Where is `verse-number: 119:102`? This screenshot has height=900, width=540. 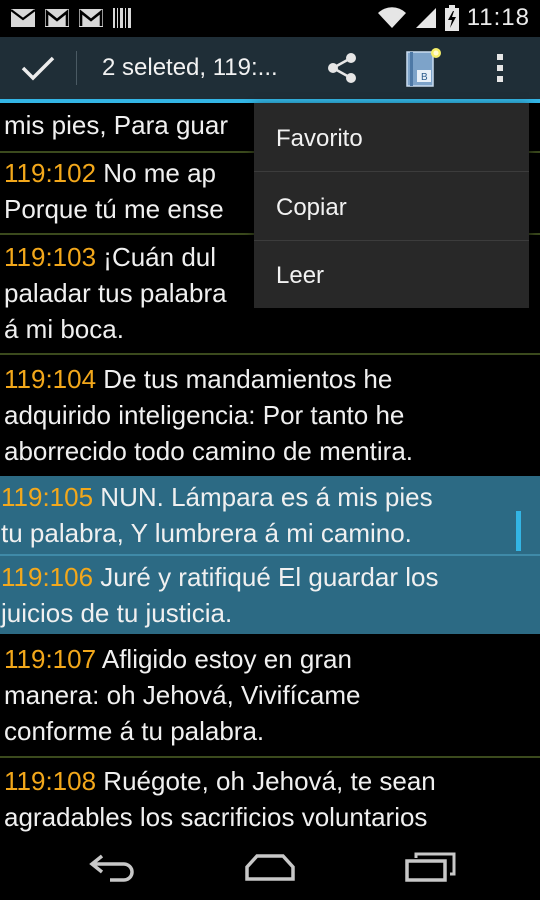
verse-number: 119:102 is located at coordinates (50, 173).